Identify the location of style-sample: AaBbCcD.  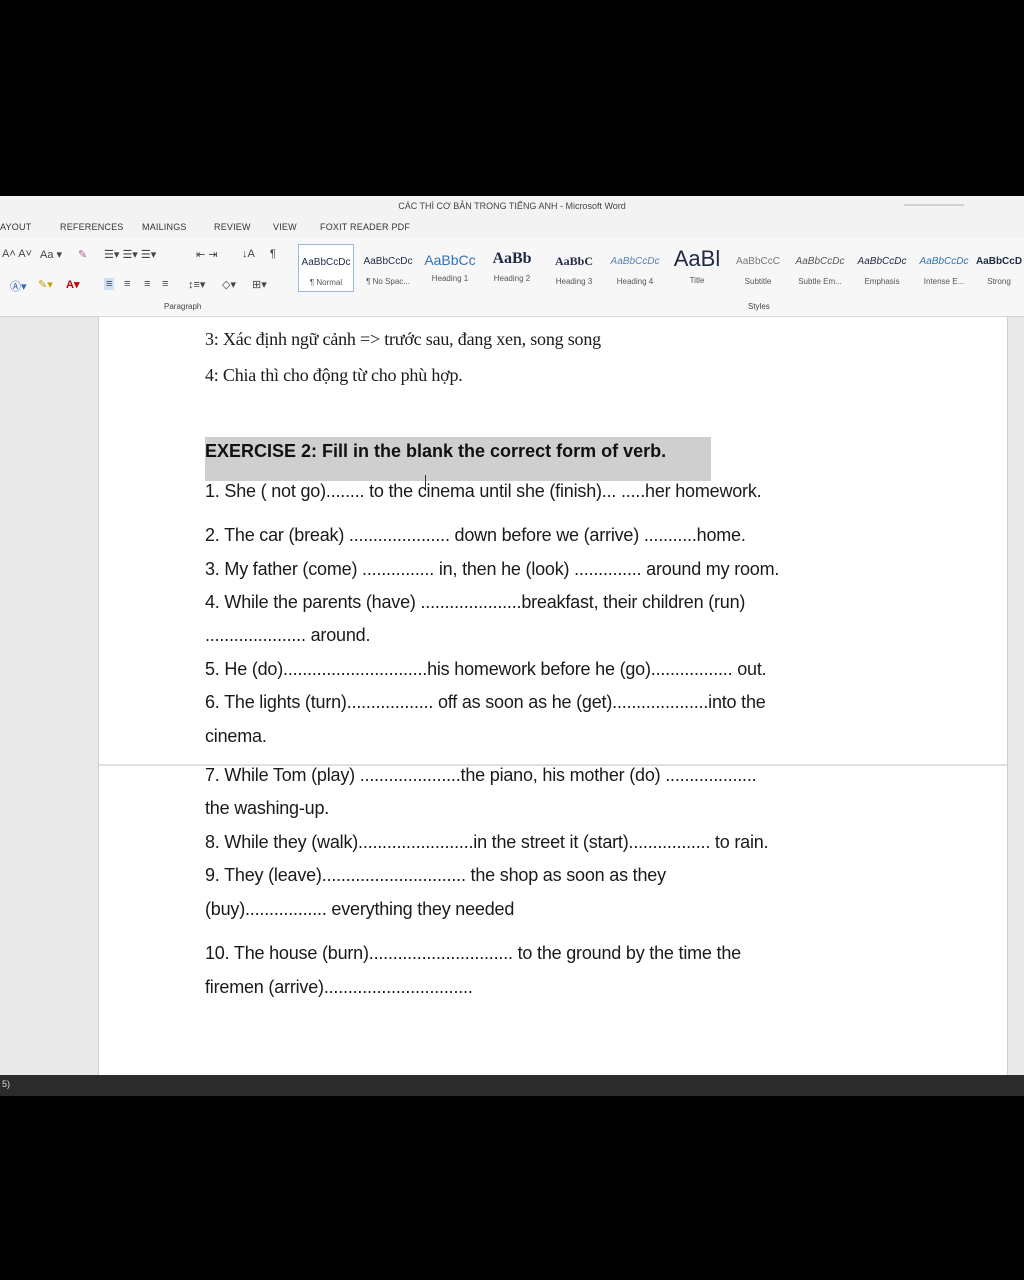
(999, 261).